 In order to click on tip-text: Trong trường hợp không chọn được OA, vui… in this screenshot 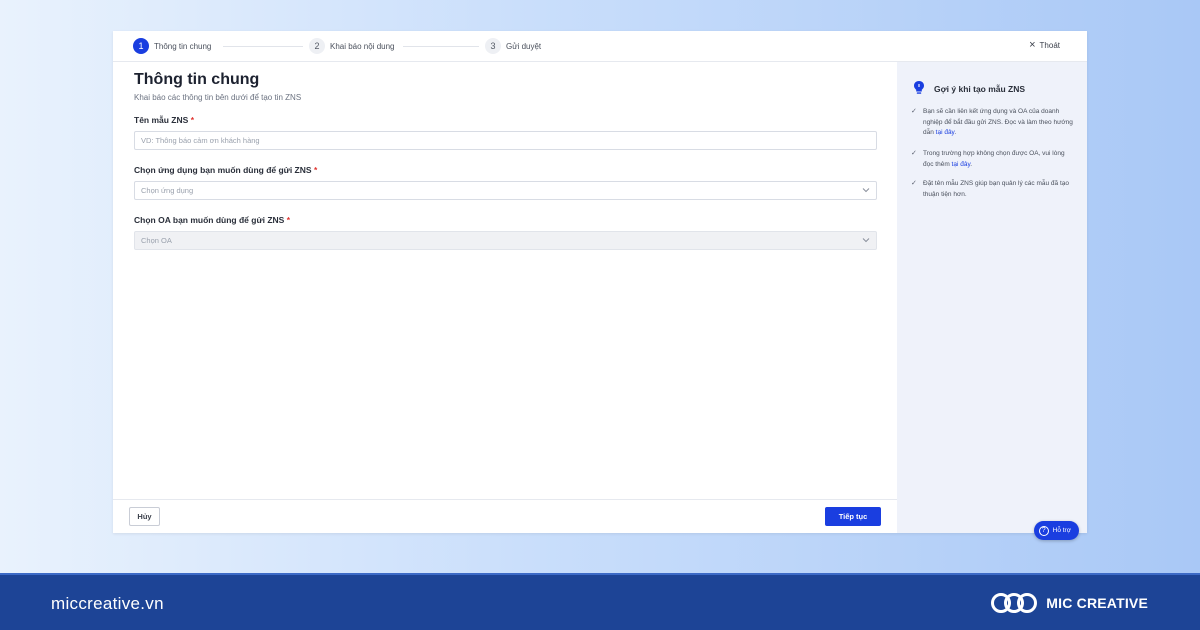, I will do `click(999, 159)`.